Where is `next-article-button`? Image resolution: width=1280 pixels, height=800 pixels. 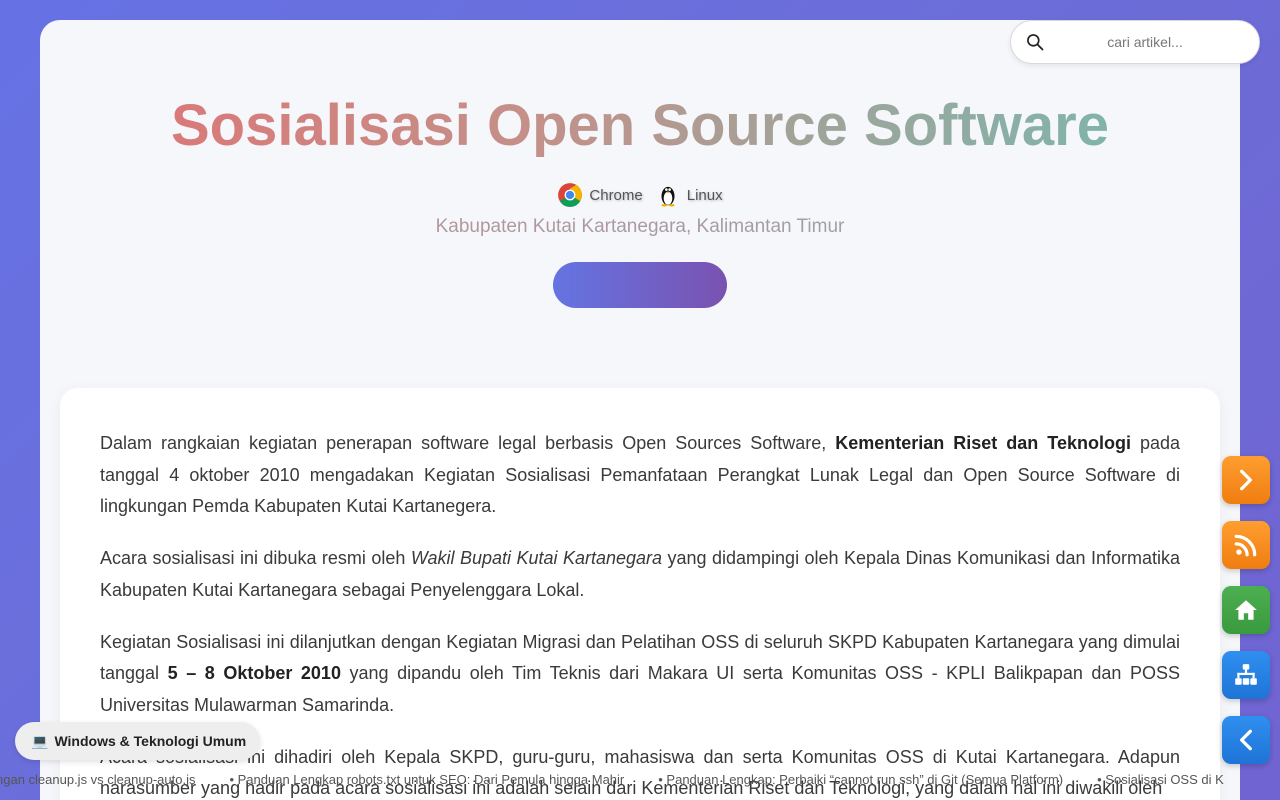 next-article-button is located at coordinates (1246, 480).